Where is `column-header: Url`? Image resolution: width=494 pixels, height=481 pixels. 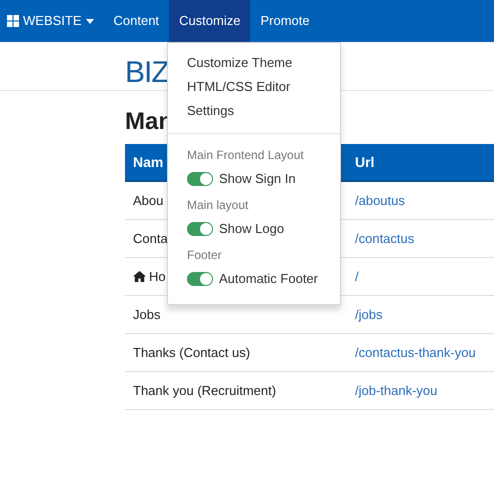 column-header: Url is located at coordinates (364, 162).